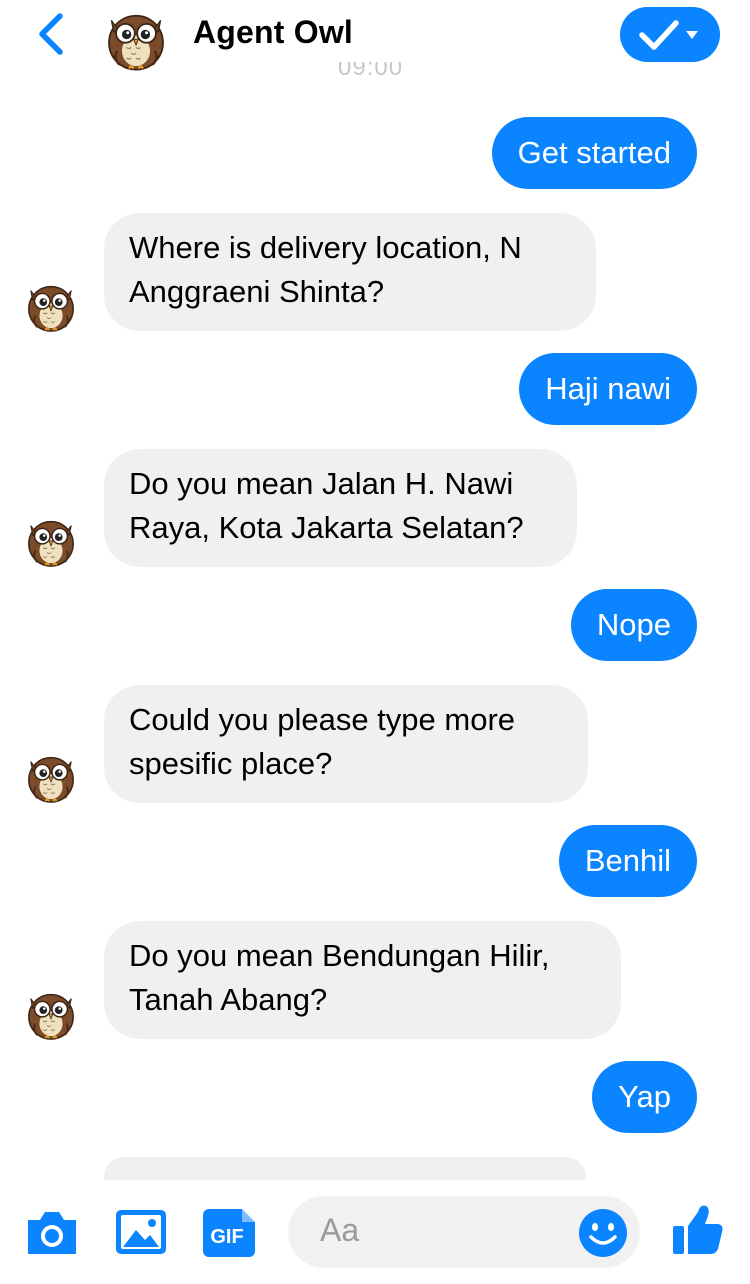  I want to click on timestamp: 09:00, so click(371, 71).